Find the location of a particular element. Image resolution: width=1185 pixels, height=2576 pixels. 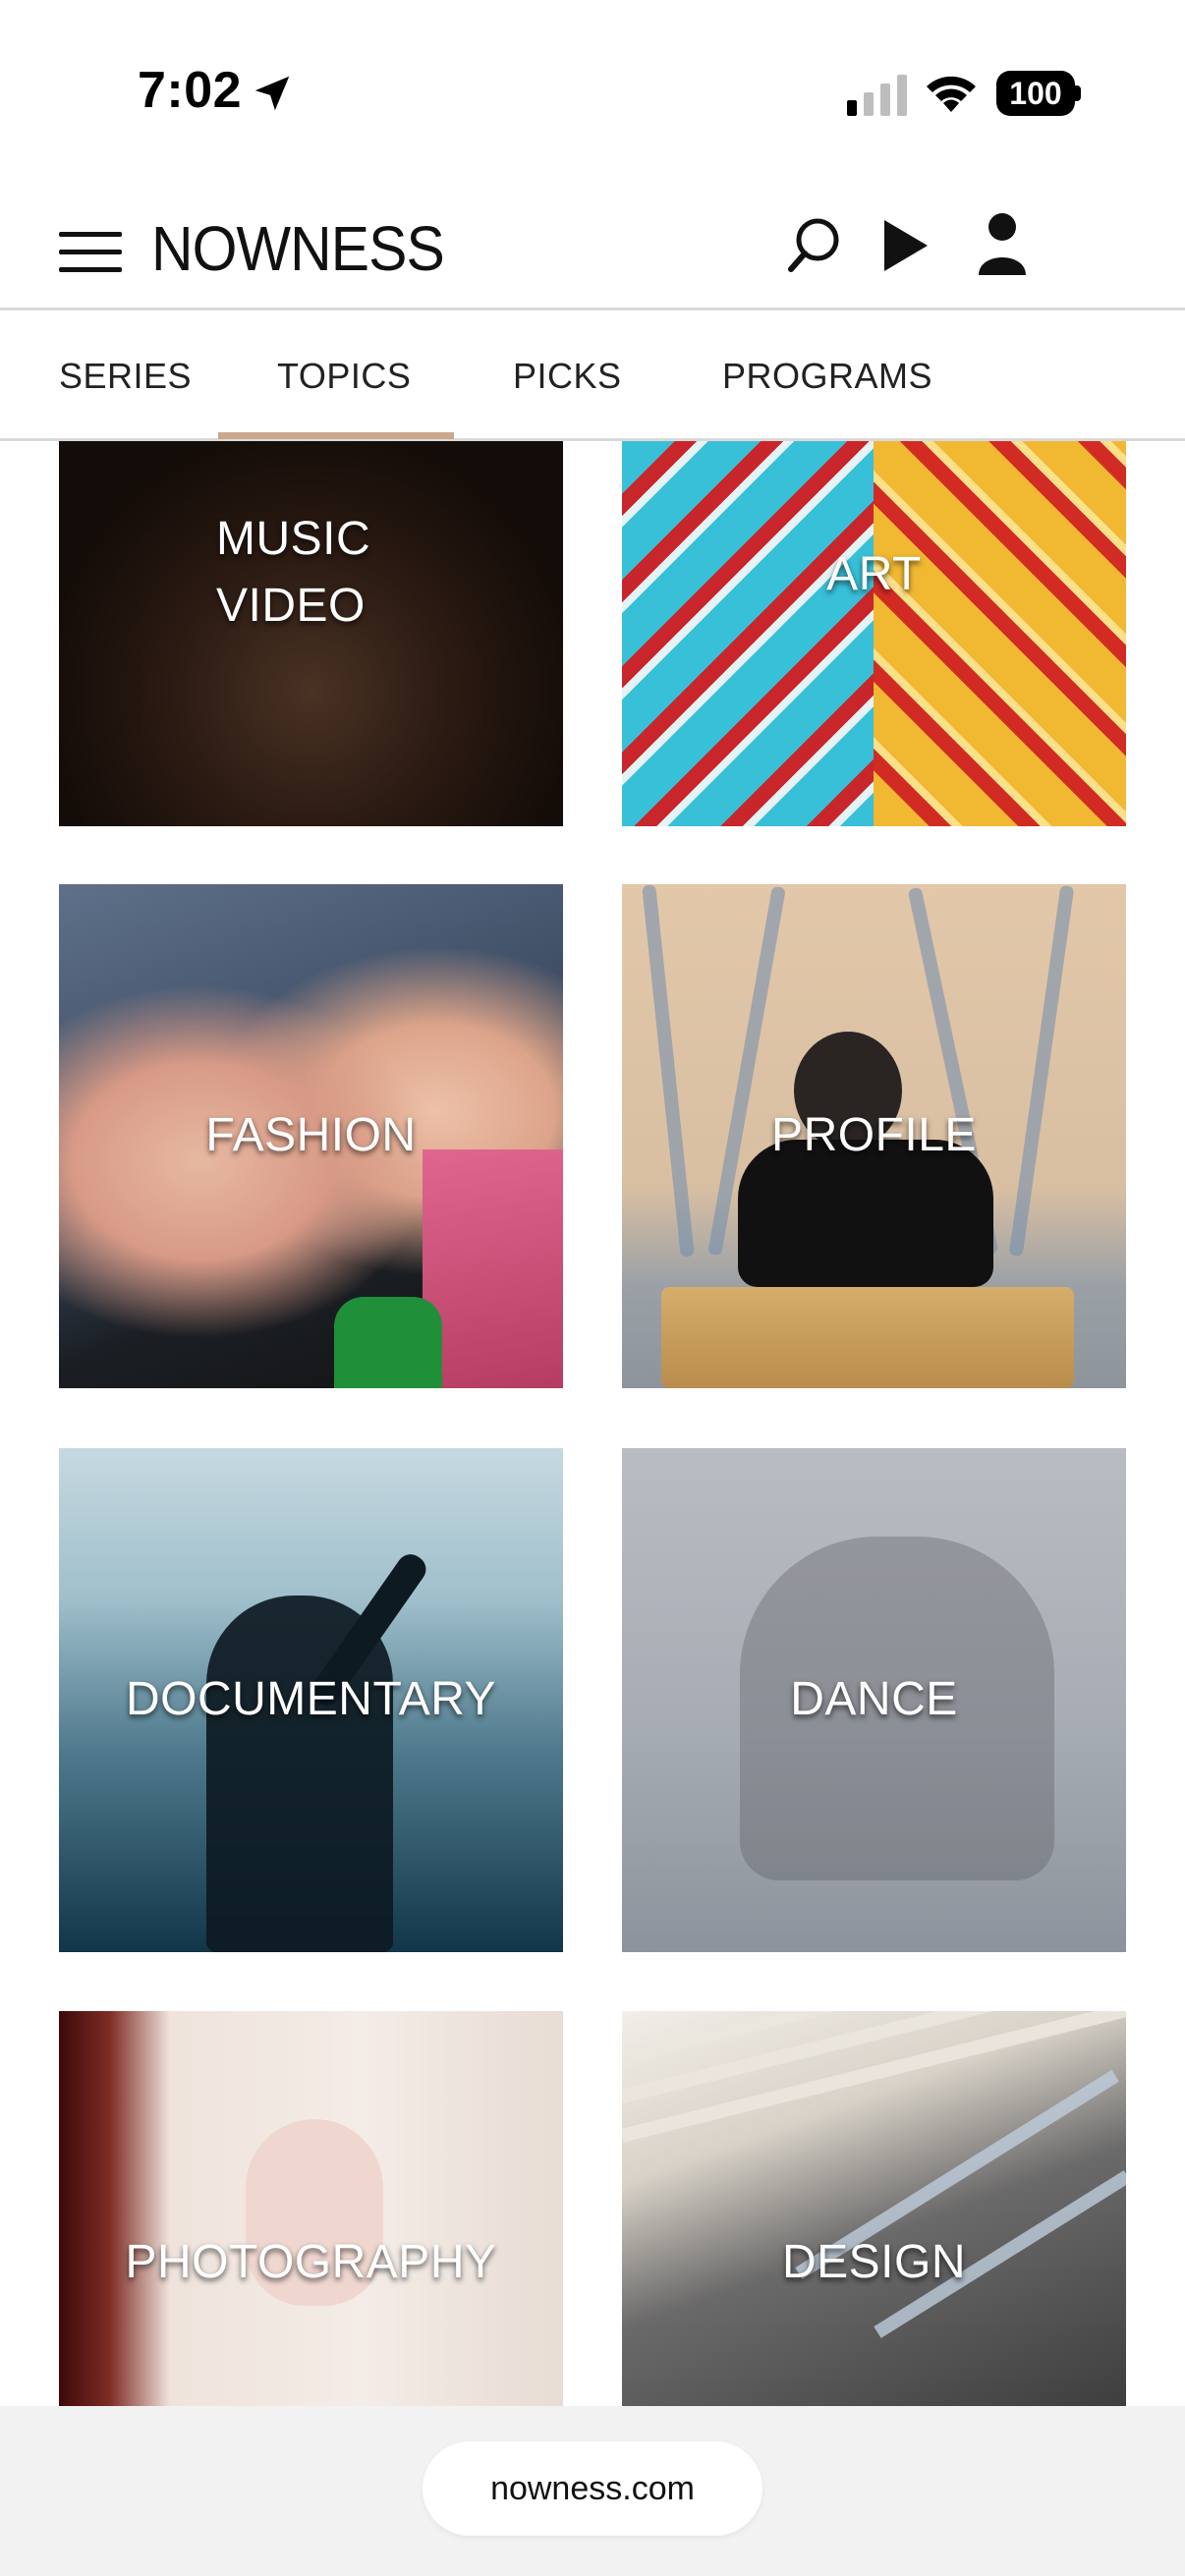

topic-tile-documentary: DOCUMENTARY is located at coordinates (311, 1700).